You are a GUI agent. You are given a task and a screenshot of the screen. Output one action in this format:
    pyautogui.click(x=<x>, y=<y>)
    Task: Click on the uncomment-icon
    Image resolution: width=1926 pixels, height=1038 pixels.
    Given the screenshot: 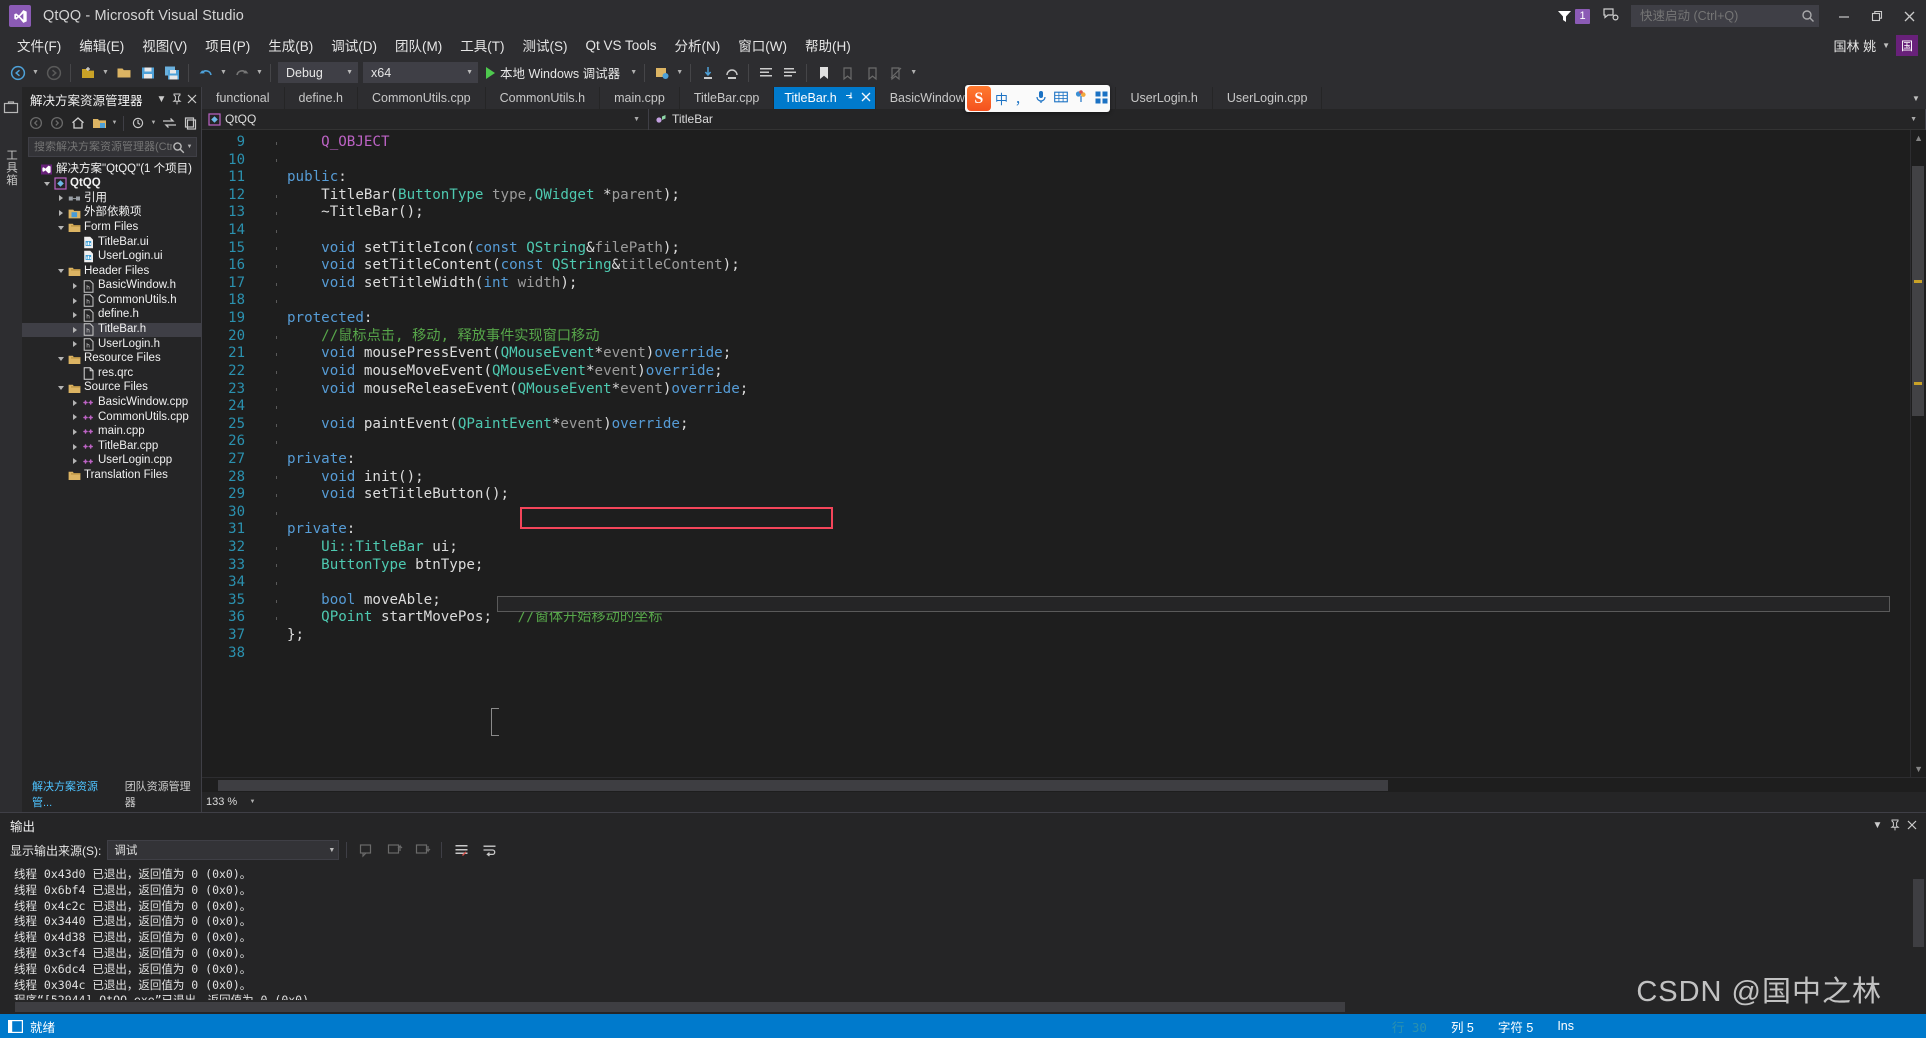 What is the action you would take?
    pyautogui.click(x=789, y=72)
    